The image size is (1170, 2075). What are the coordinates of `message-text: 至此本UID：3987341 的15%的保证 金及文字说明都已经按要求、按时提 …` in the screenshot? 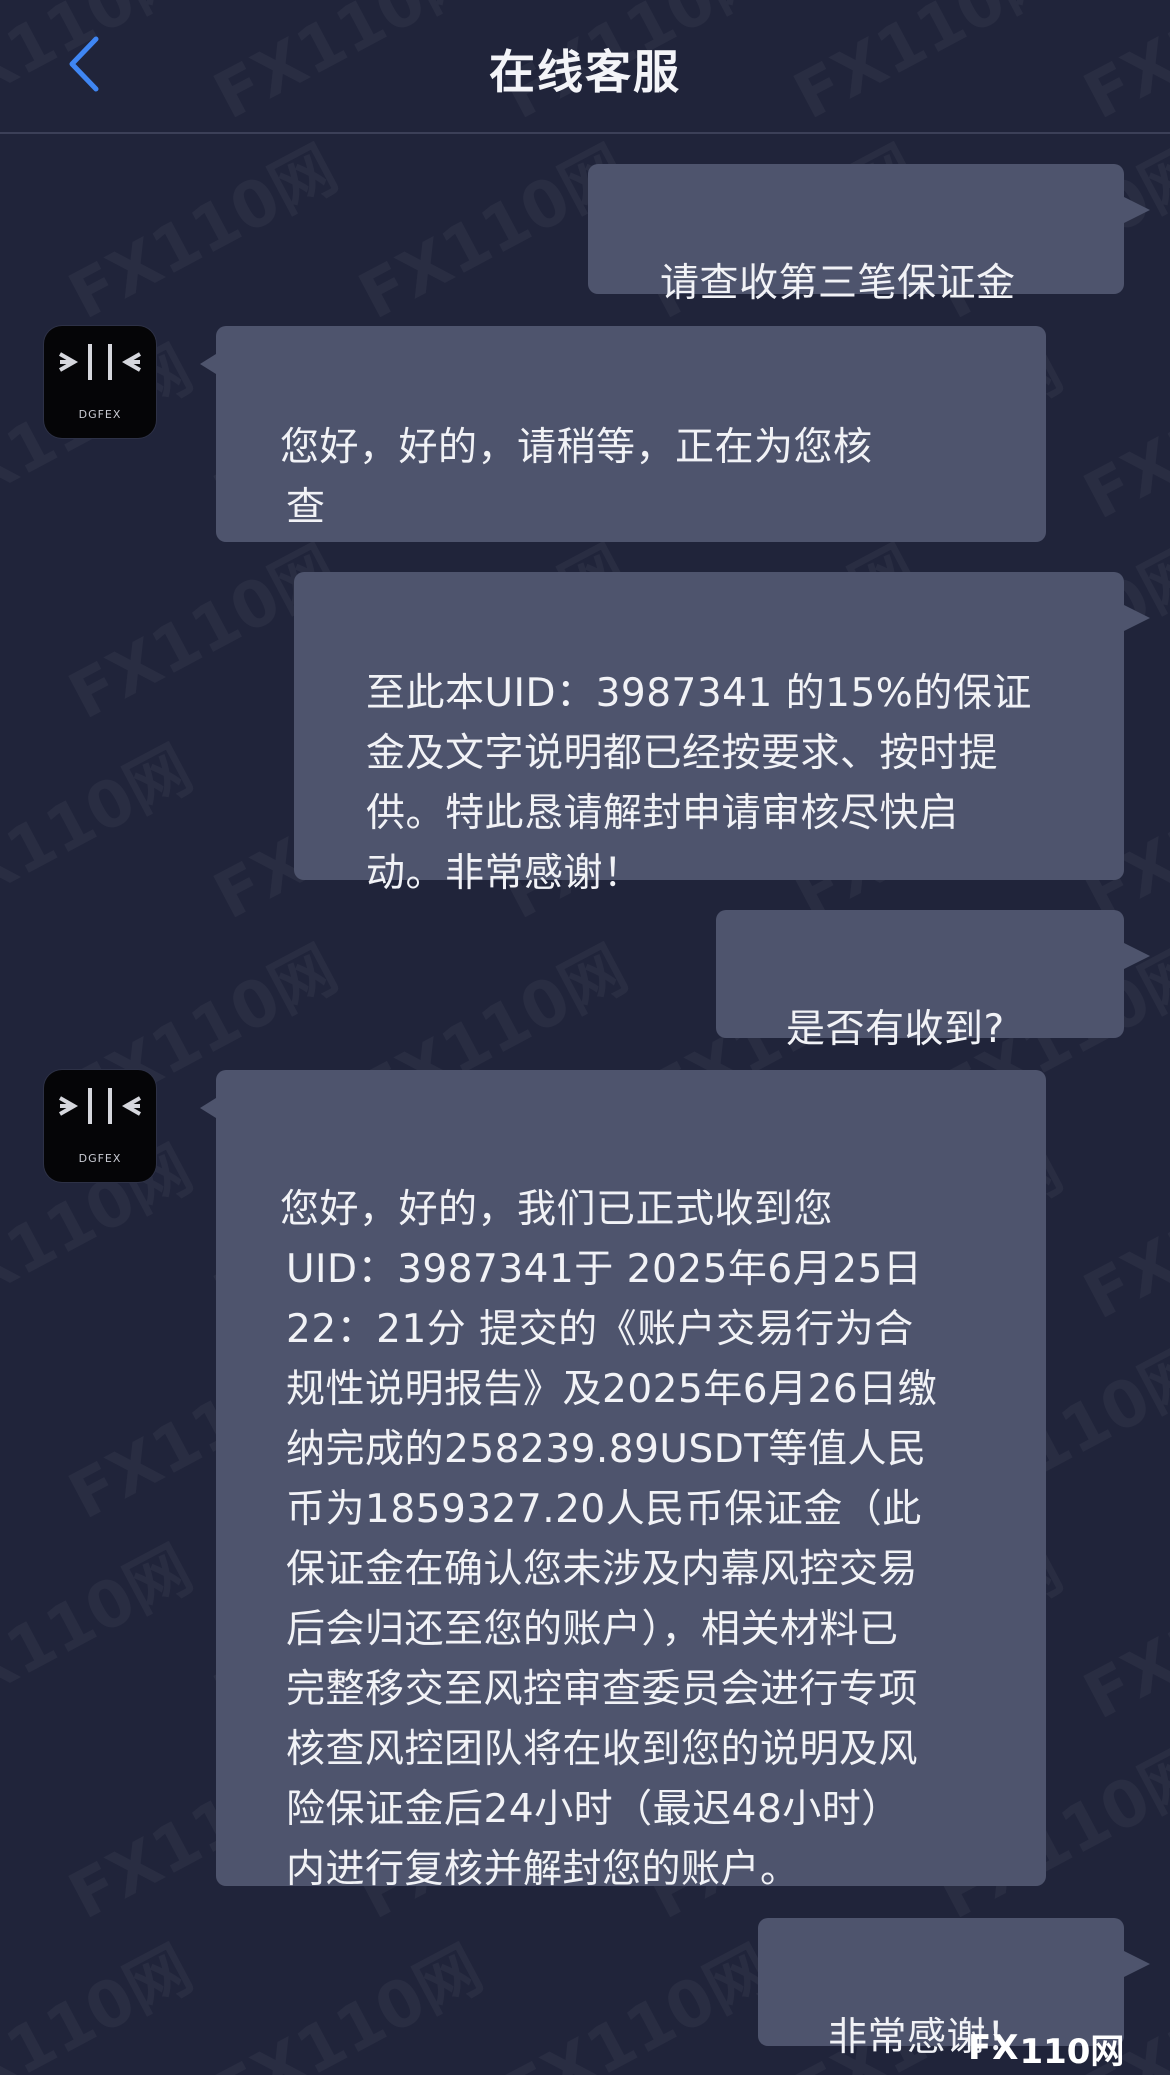 It's located at (699, 783).